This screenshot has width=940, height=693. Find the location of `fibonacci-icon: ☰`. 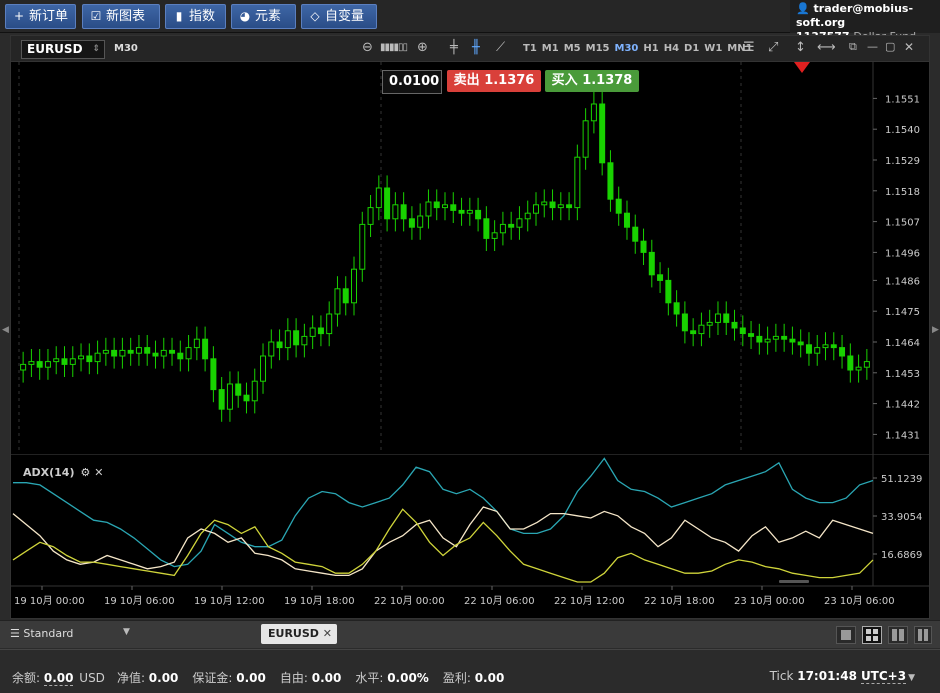

fibonacci-icon: ☰ is located at coordinates (749, 47).